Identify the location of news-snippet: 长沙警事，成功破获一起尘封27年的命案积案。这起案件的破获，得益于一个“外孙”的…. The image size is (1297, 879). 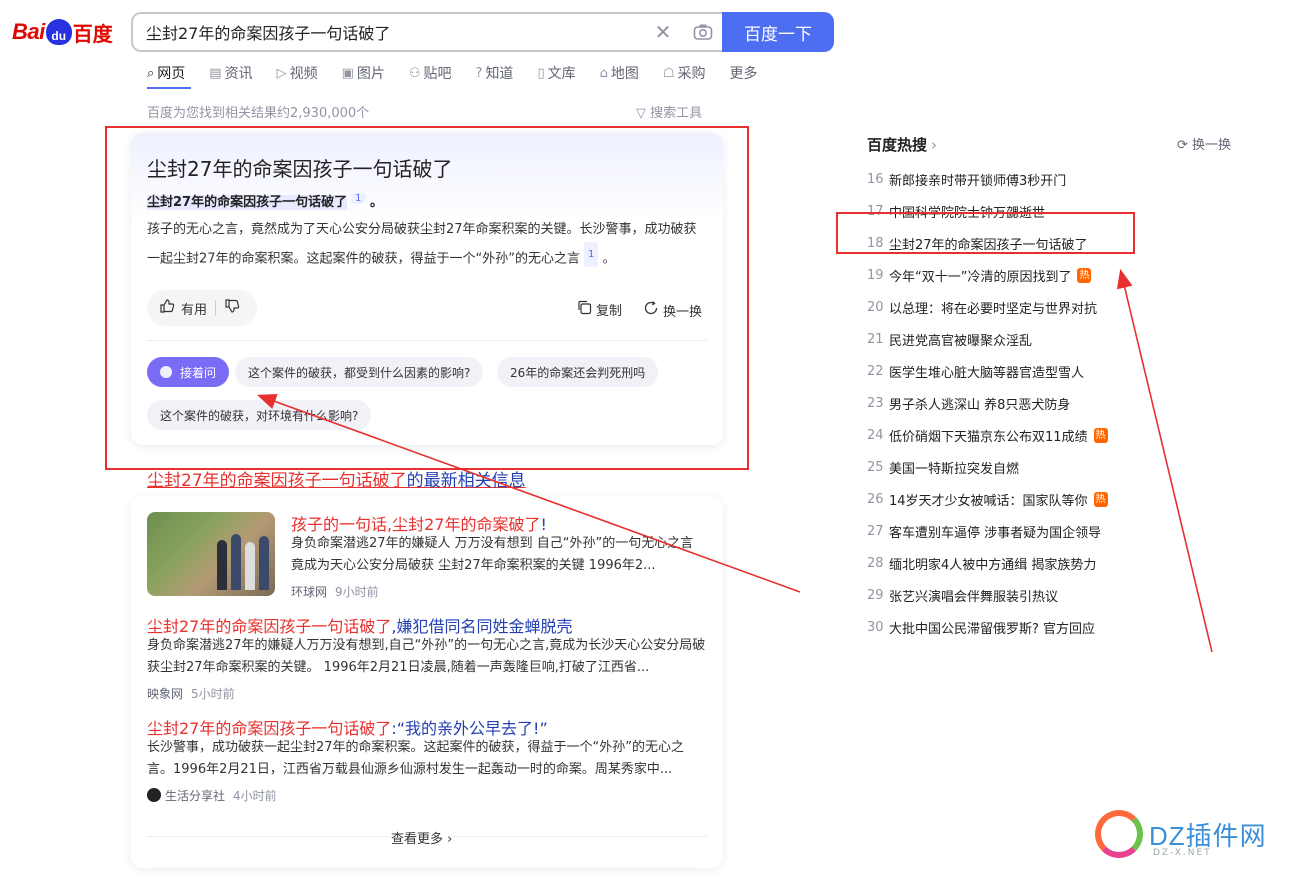
(416, 758).